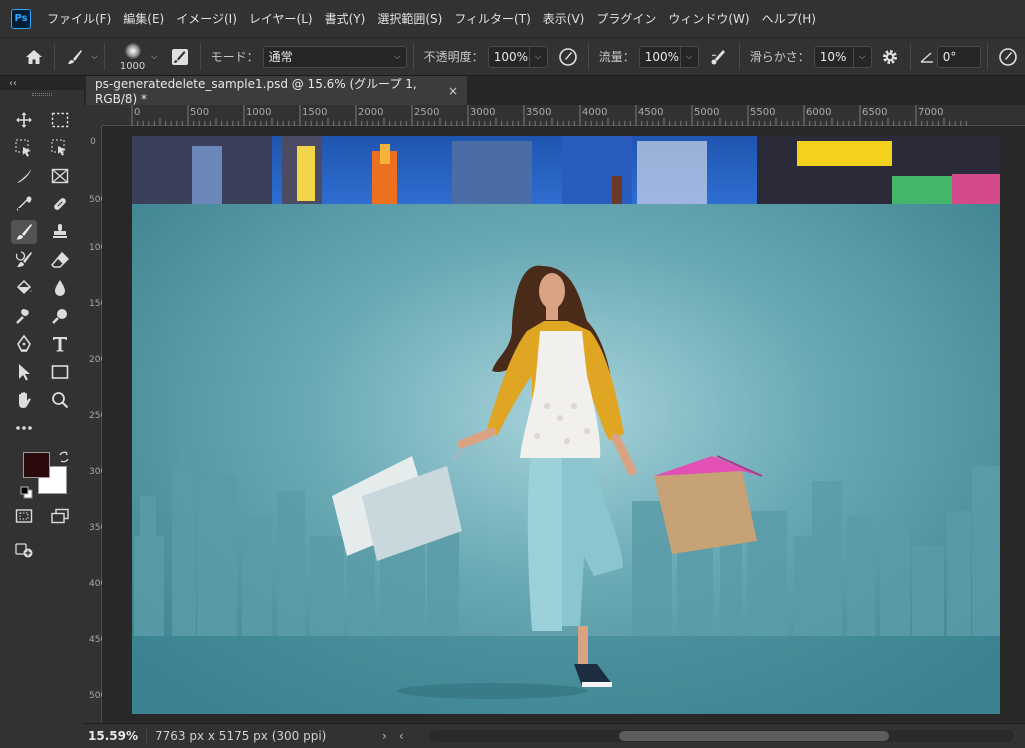  What do you see at coordinates (24, 148) in the screenshot?
I see `object-selection-icon` at bounding box center [24, 148].